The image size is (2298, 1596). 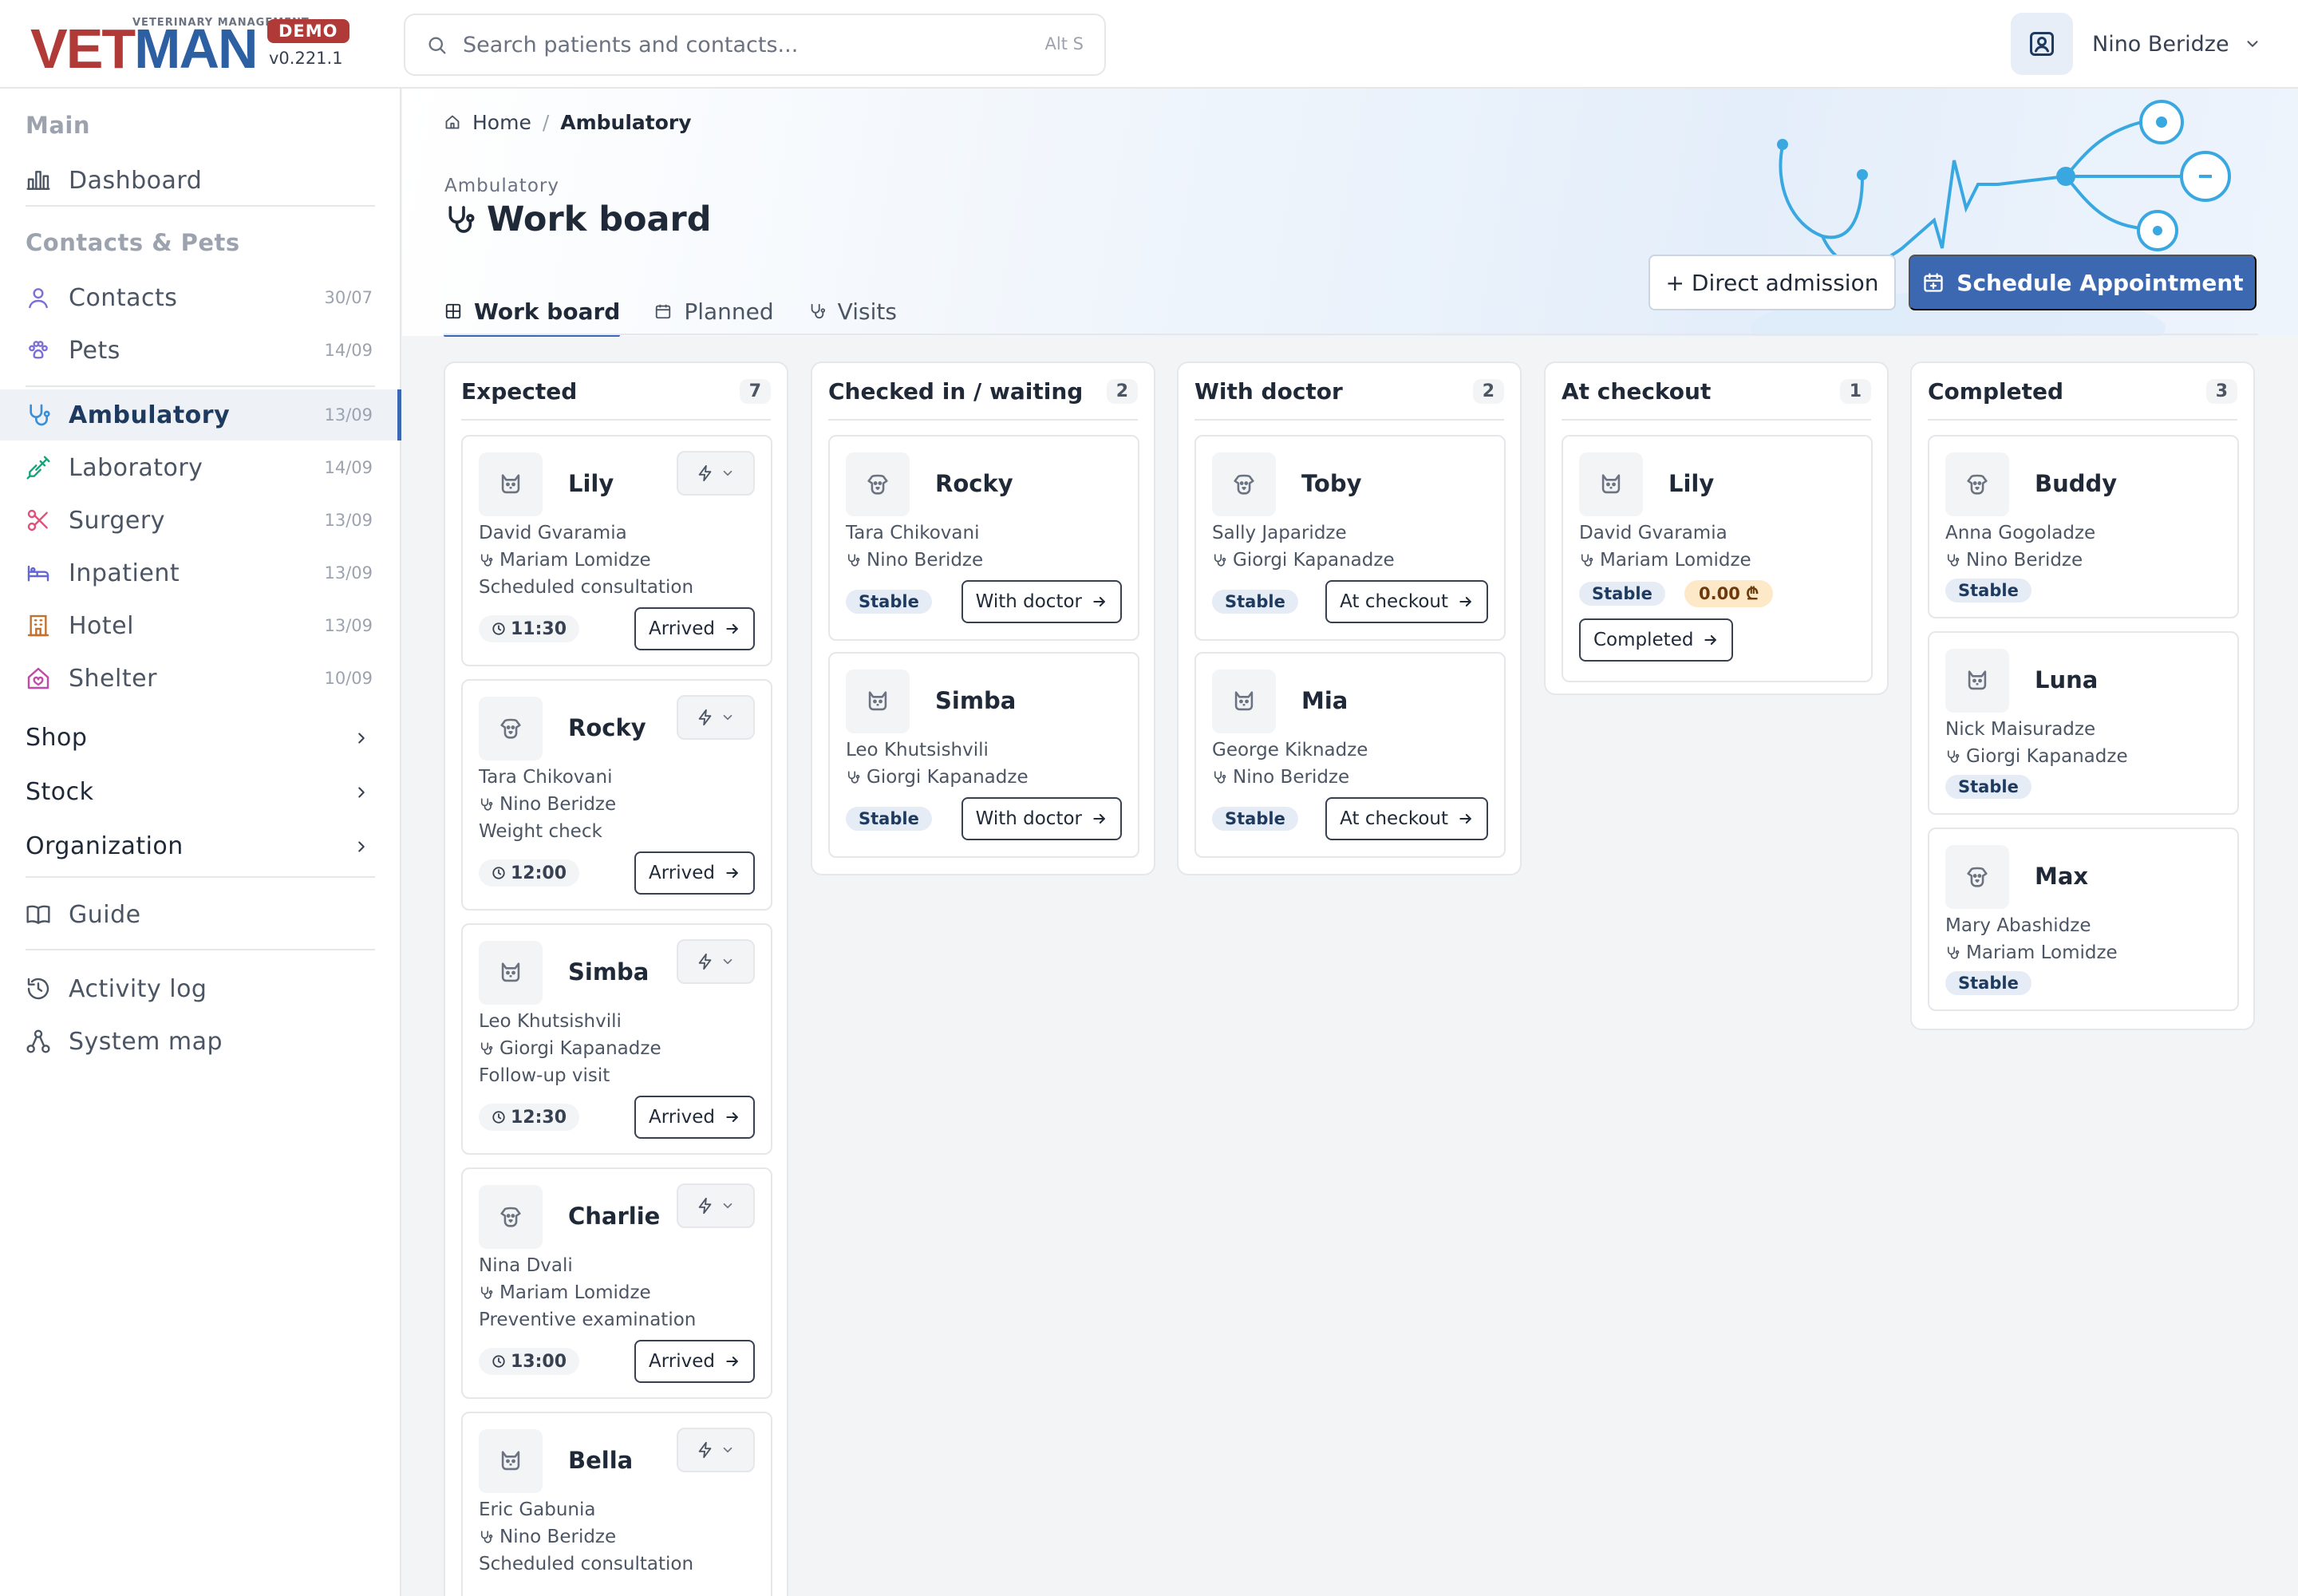 I want to click on owner-name: George Kiknadze, so click(x=1290, y=750).